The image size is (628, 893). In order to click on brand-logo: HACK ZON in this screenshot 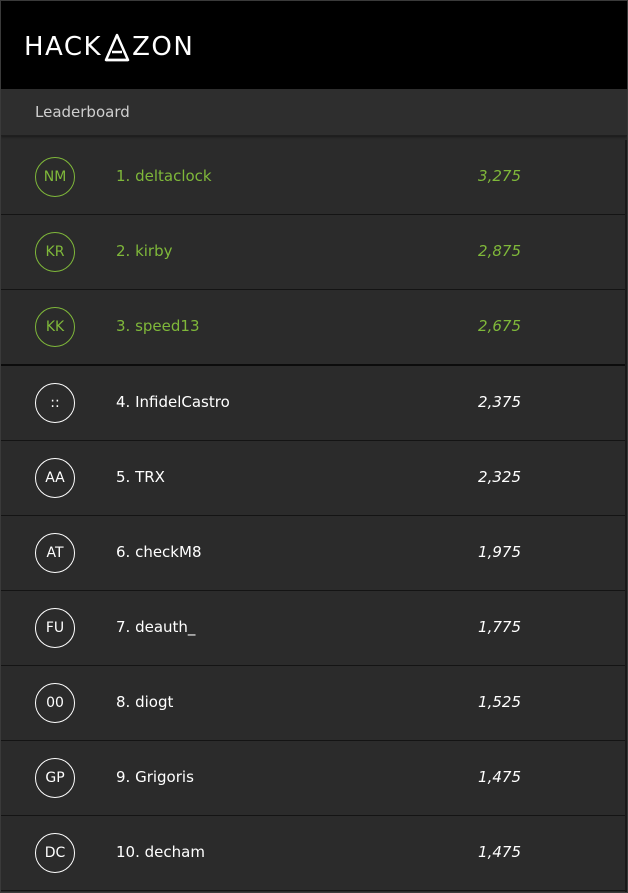, I will do `click(109, 47)`.